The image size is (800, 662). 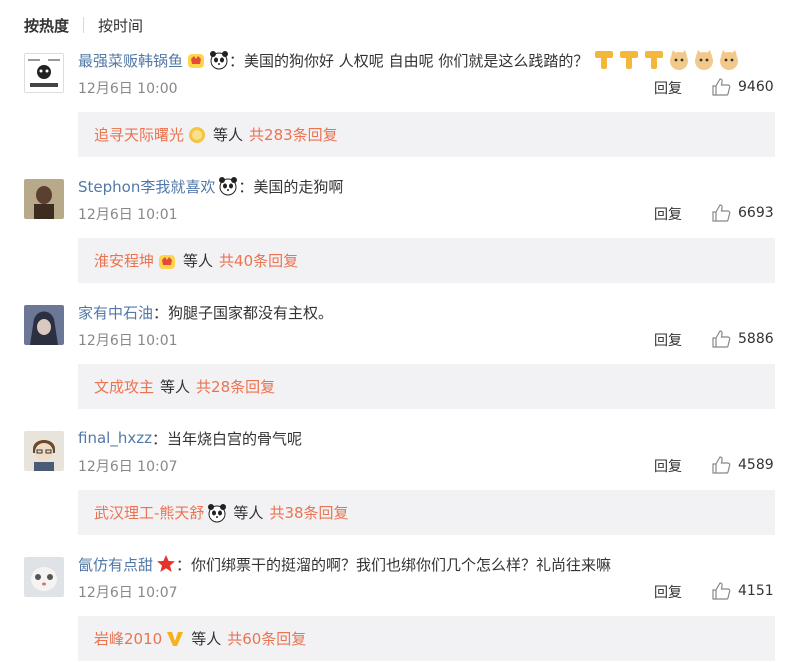 I want to click on sub-replies-summary: 岩峰2010 等人 共60条回复, so click(x=426, y=638).